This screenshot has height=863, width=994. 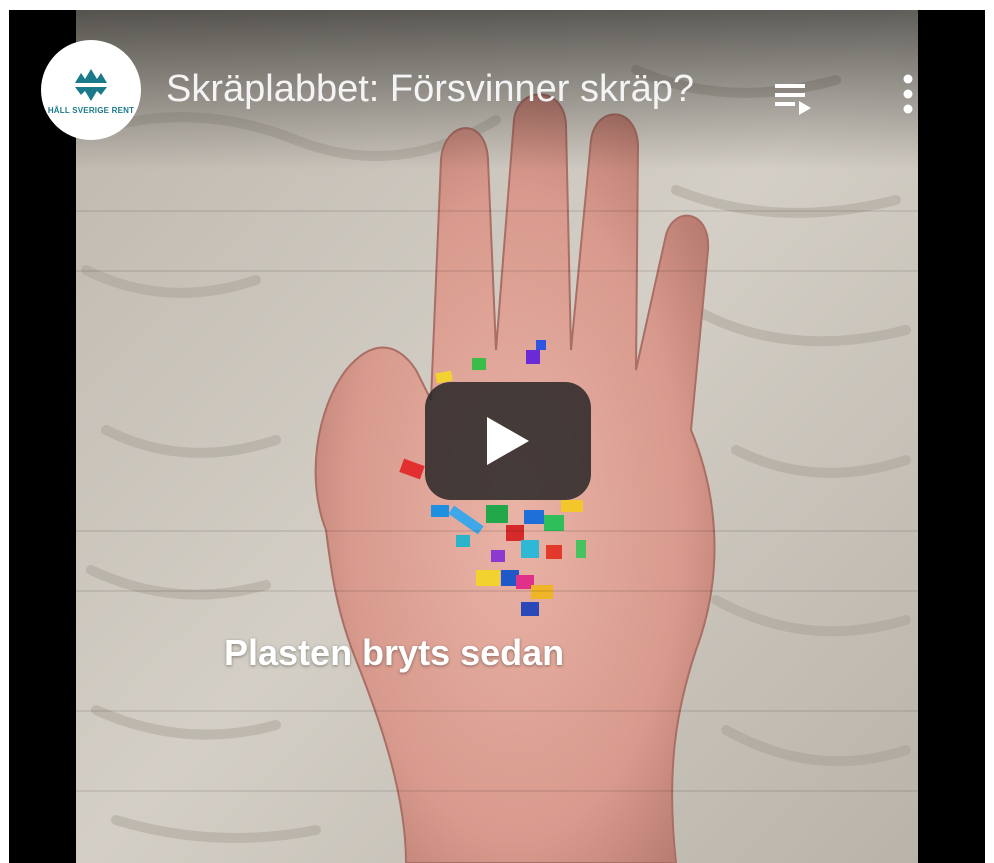 I want to click on channel-avatar: HÅLL SVERIGE RENT, so click(x=91, y=90).